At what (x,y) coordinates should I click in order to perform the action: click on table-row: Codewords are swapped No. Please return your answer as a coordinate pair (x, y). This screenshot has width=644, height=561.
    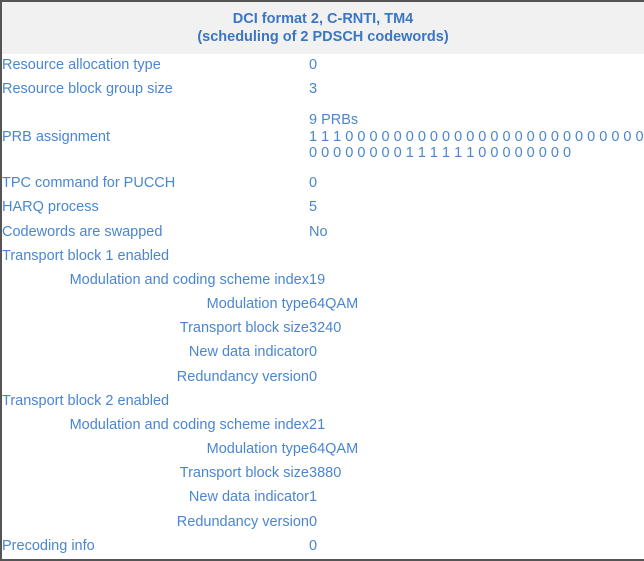
    Looking at the image, I should click on (322, 232).